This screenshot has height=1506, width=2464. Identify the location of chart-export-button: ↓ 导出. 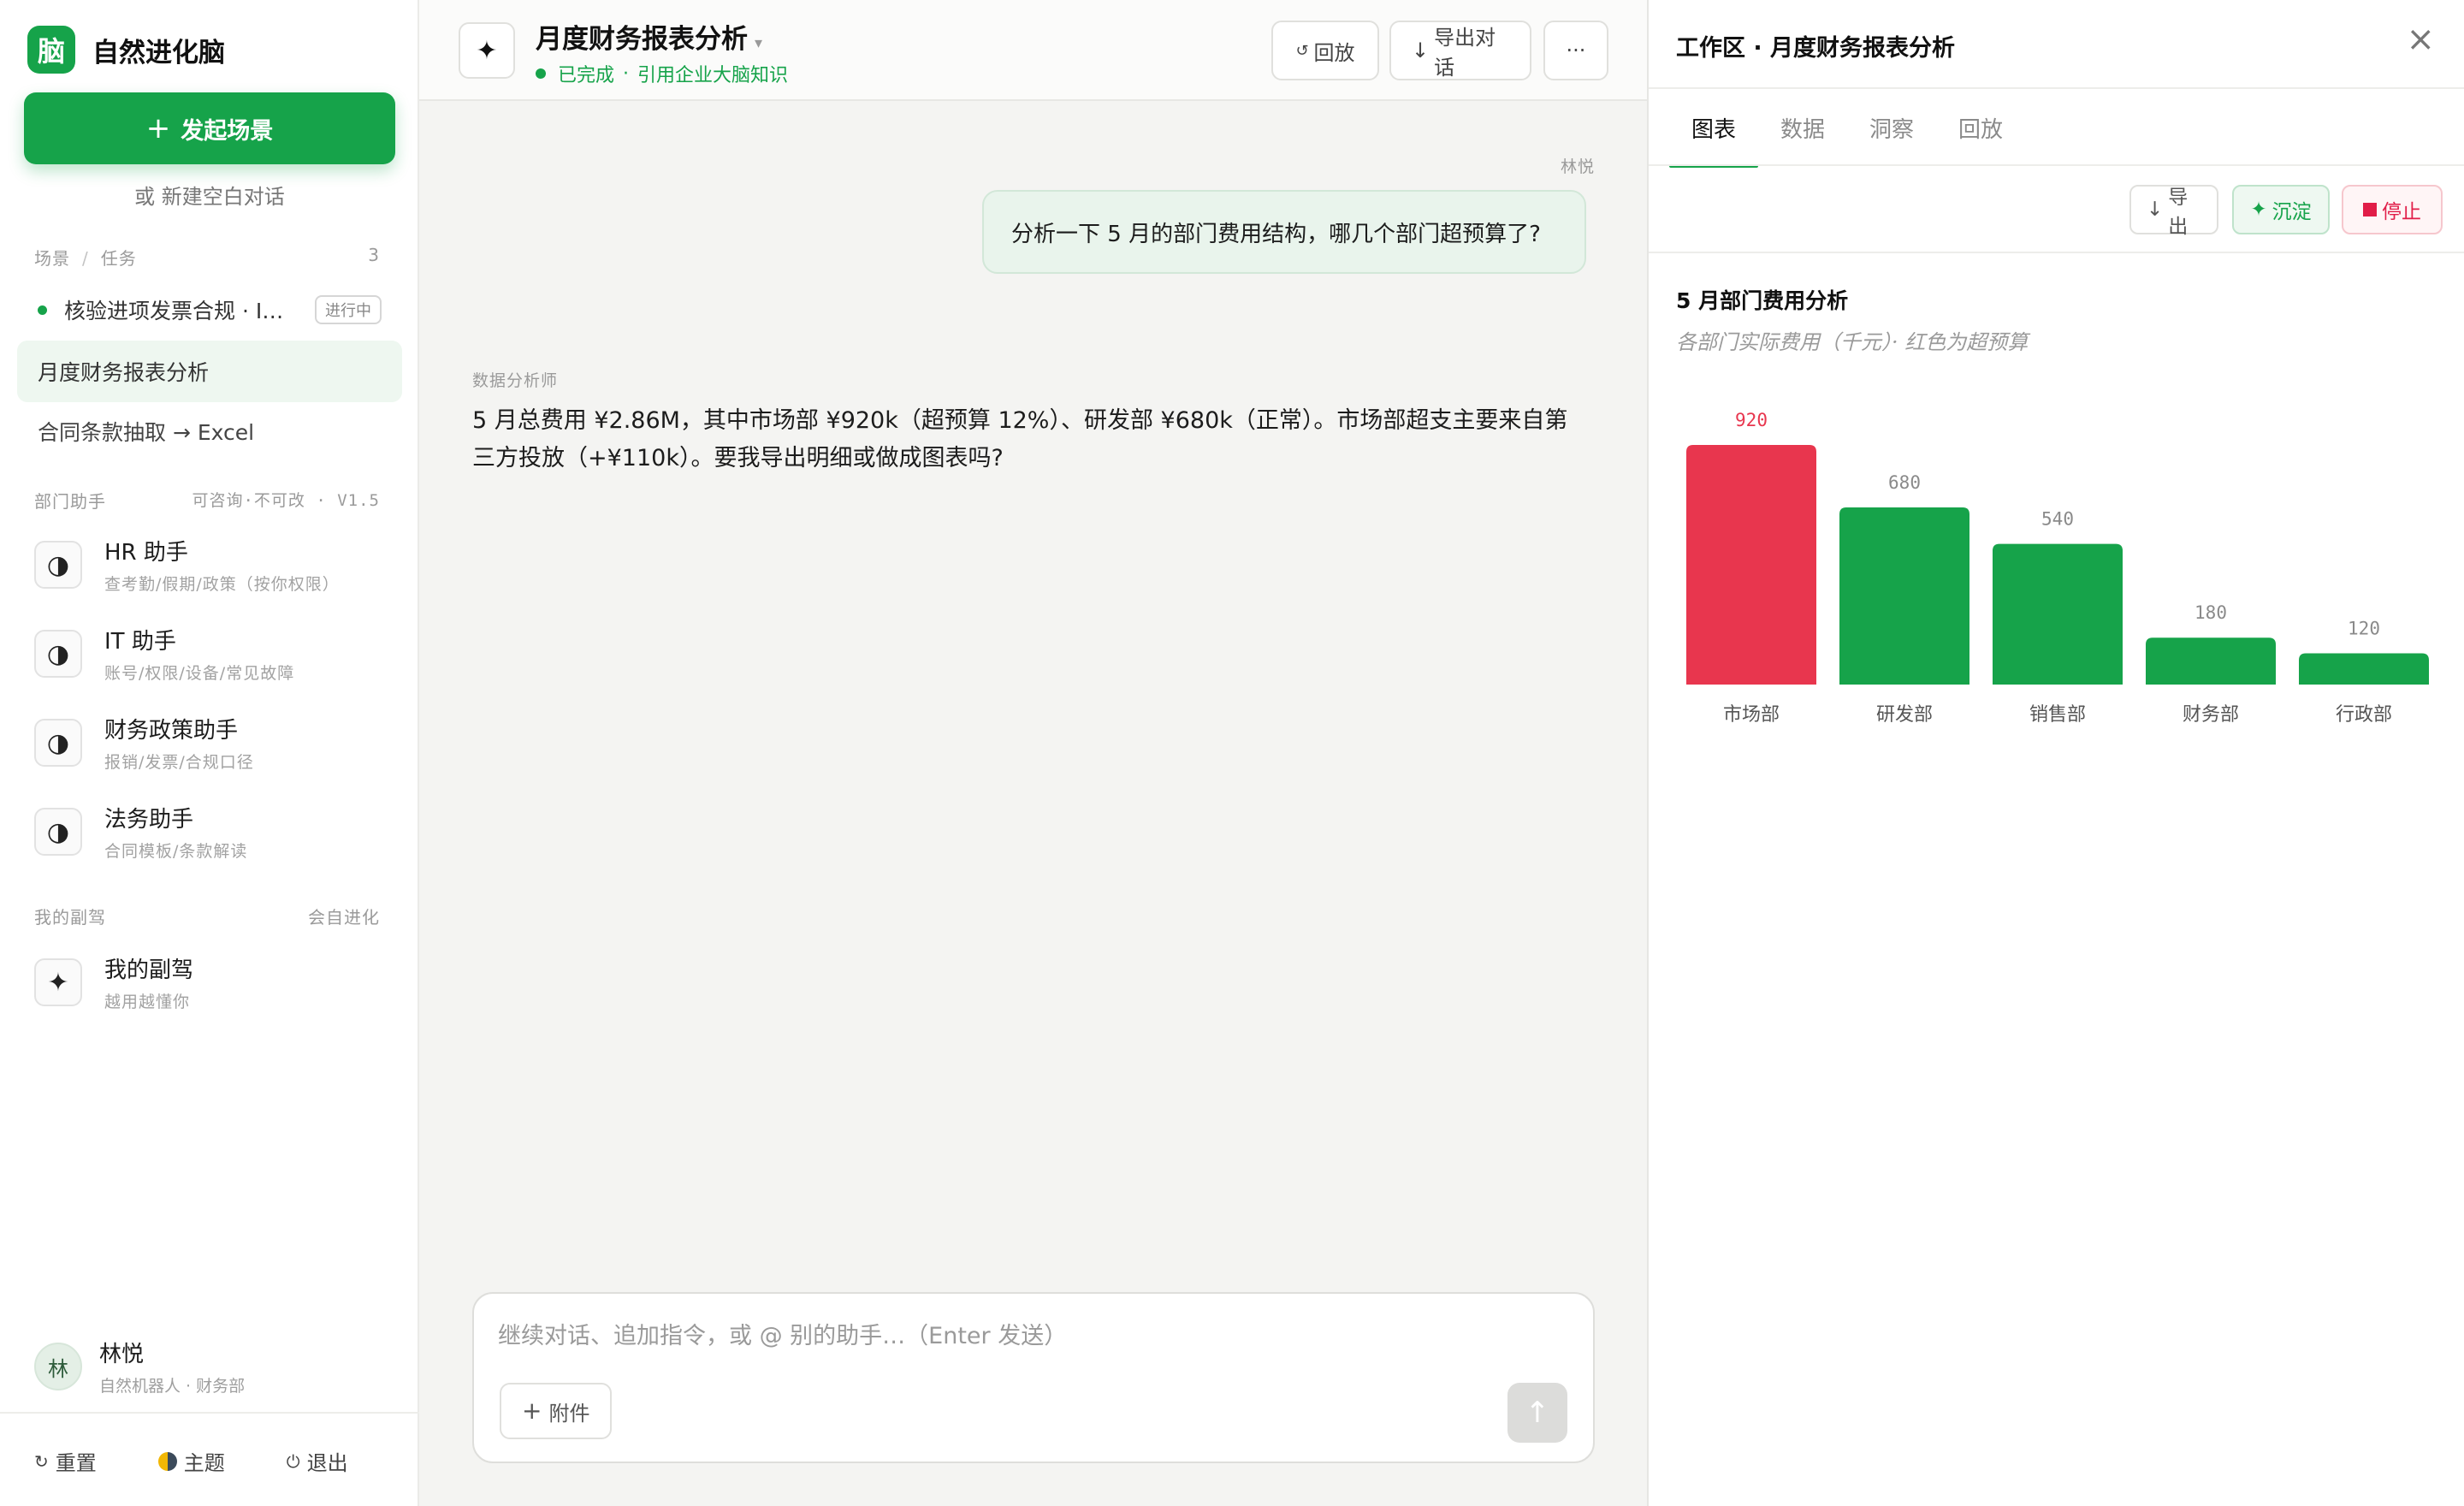
(2173, 212).